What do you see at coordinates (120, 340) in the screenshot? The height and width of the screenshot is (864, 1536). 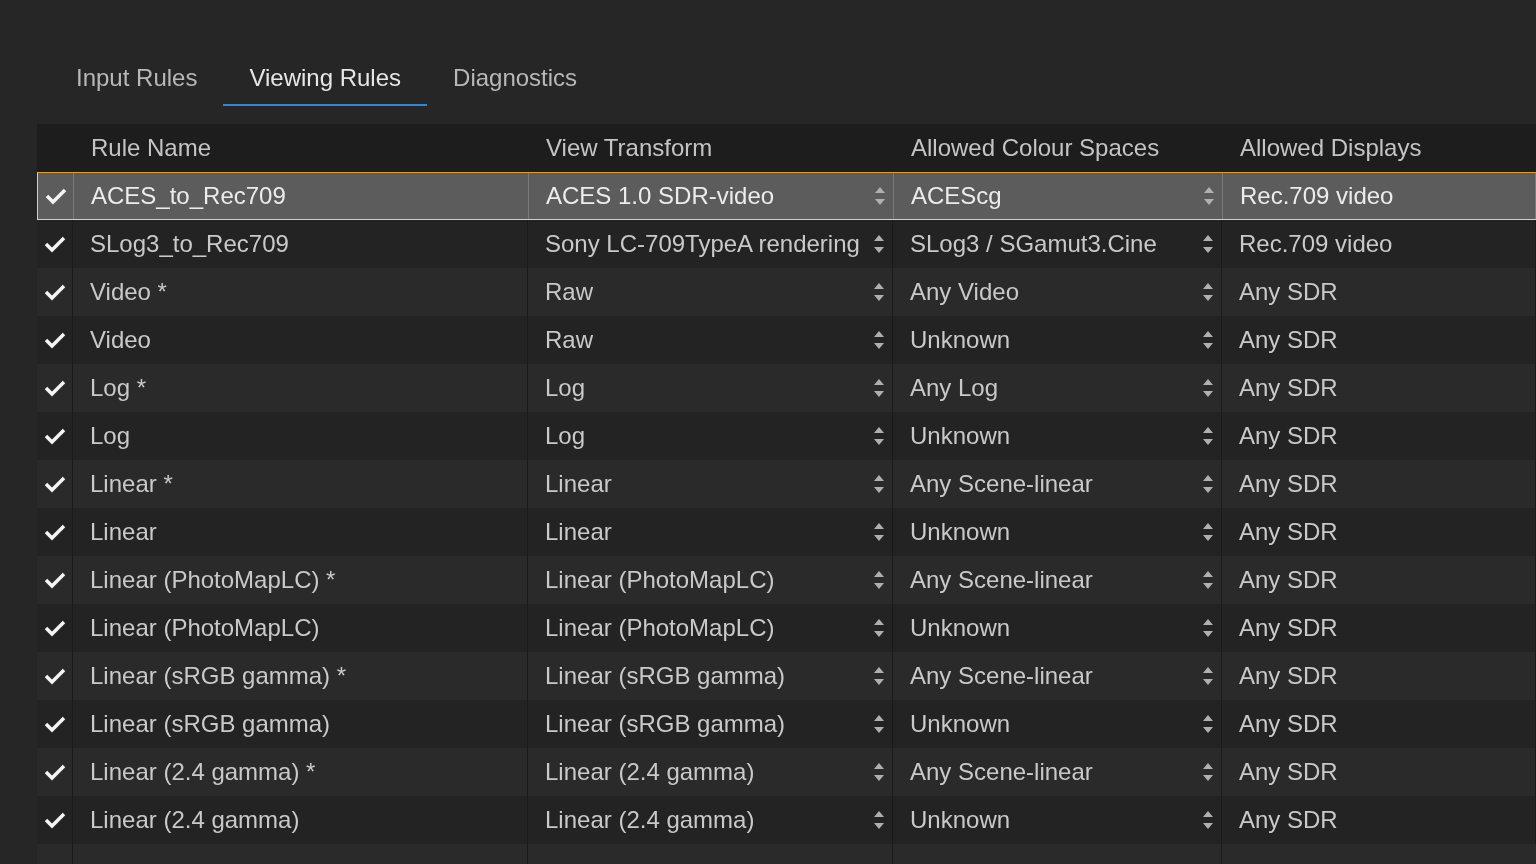 I see `table-cell: Video` at bounding box center [120, 340].